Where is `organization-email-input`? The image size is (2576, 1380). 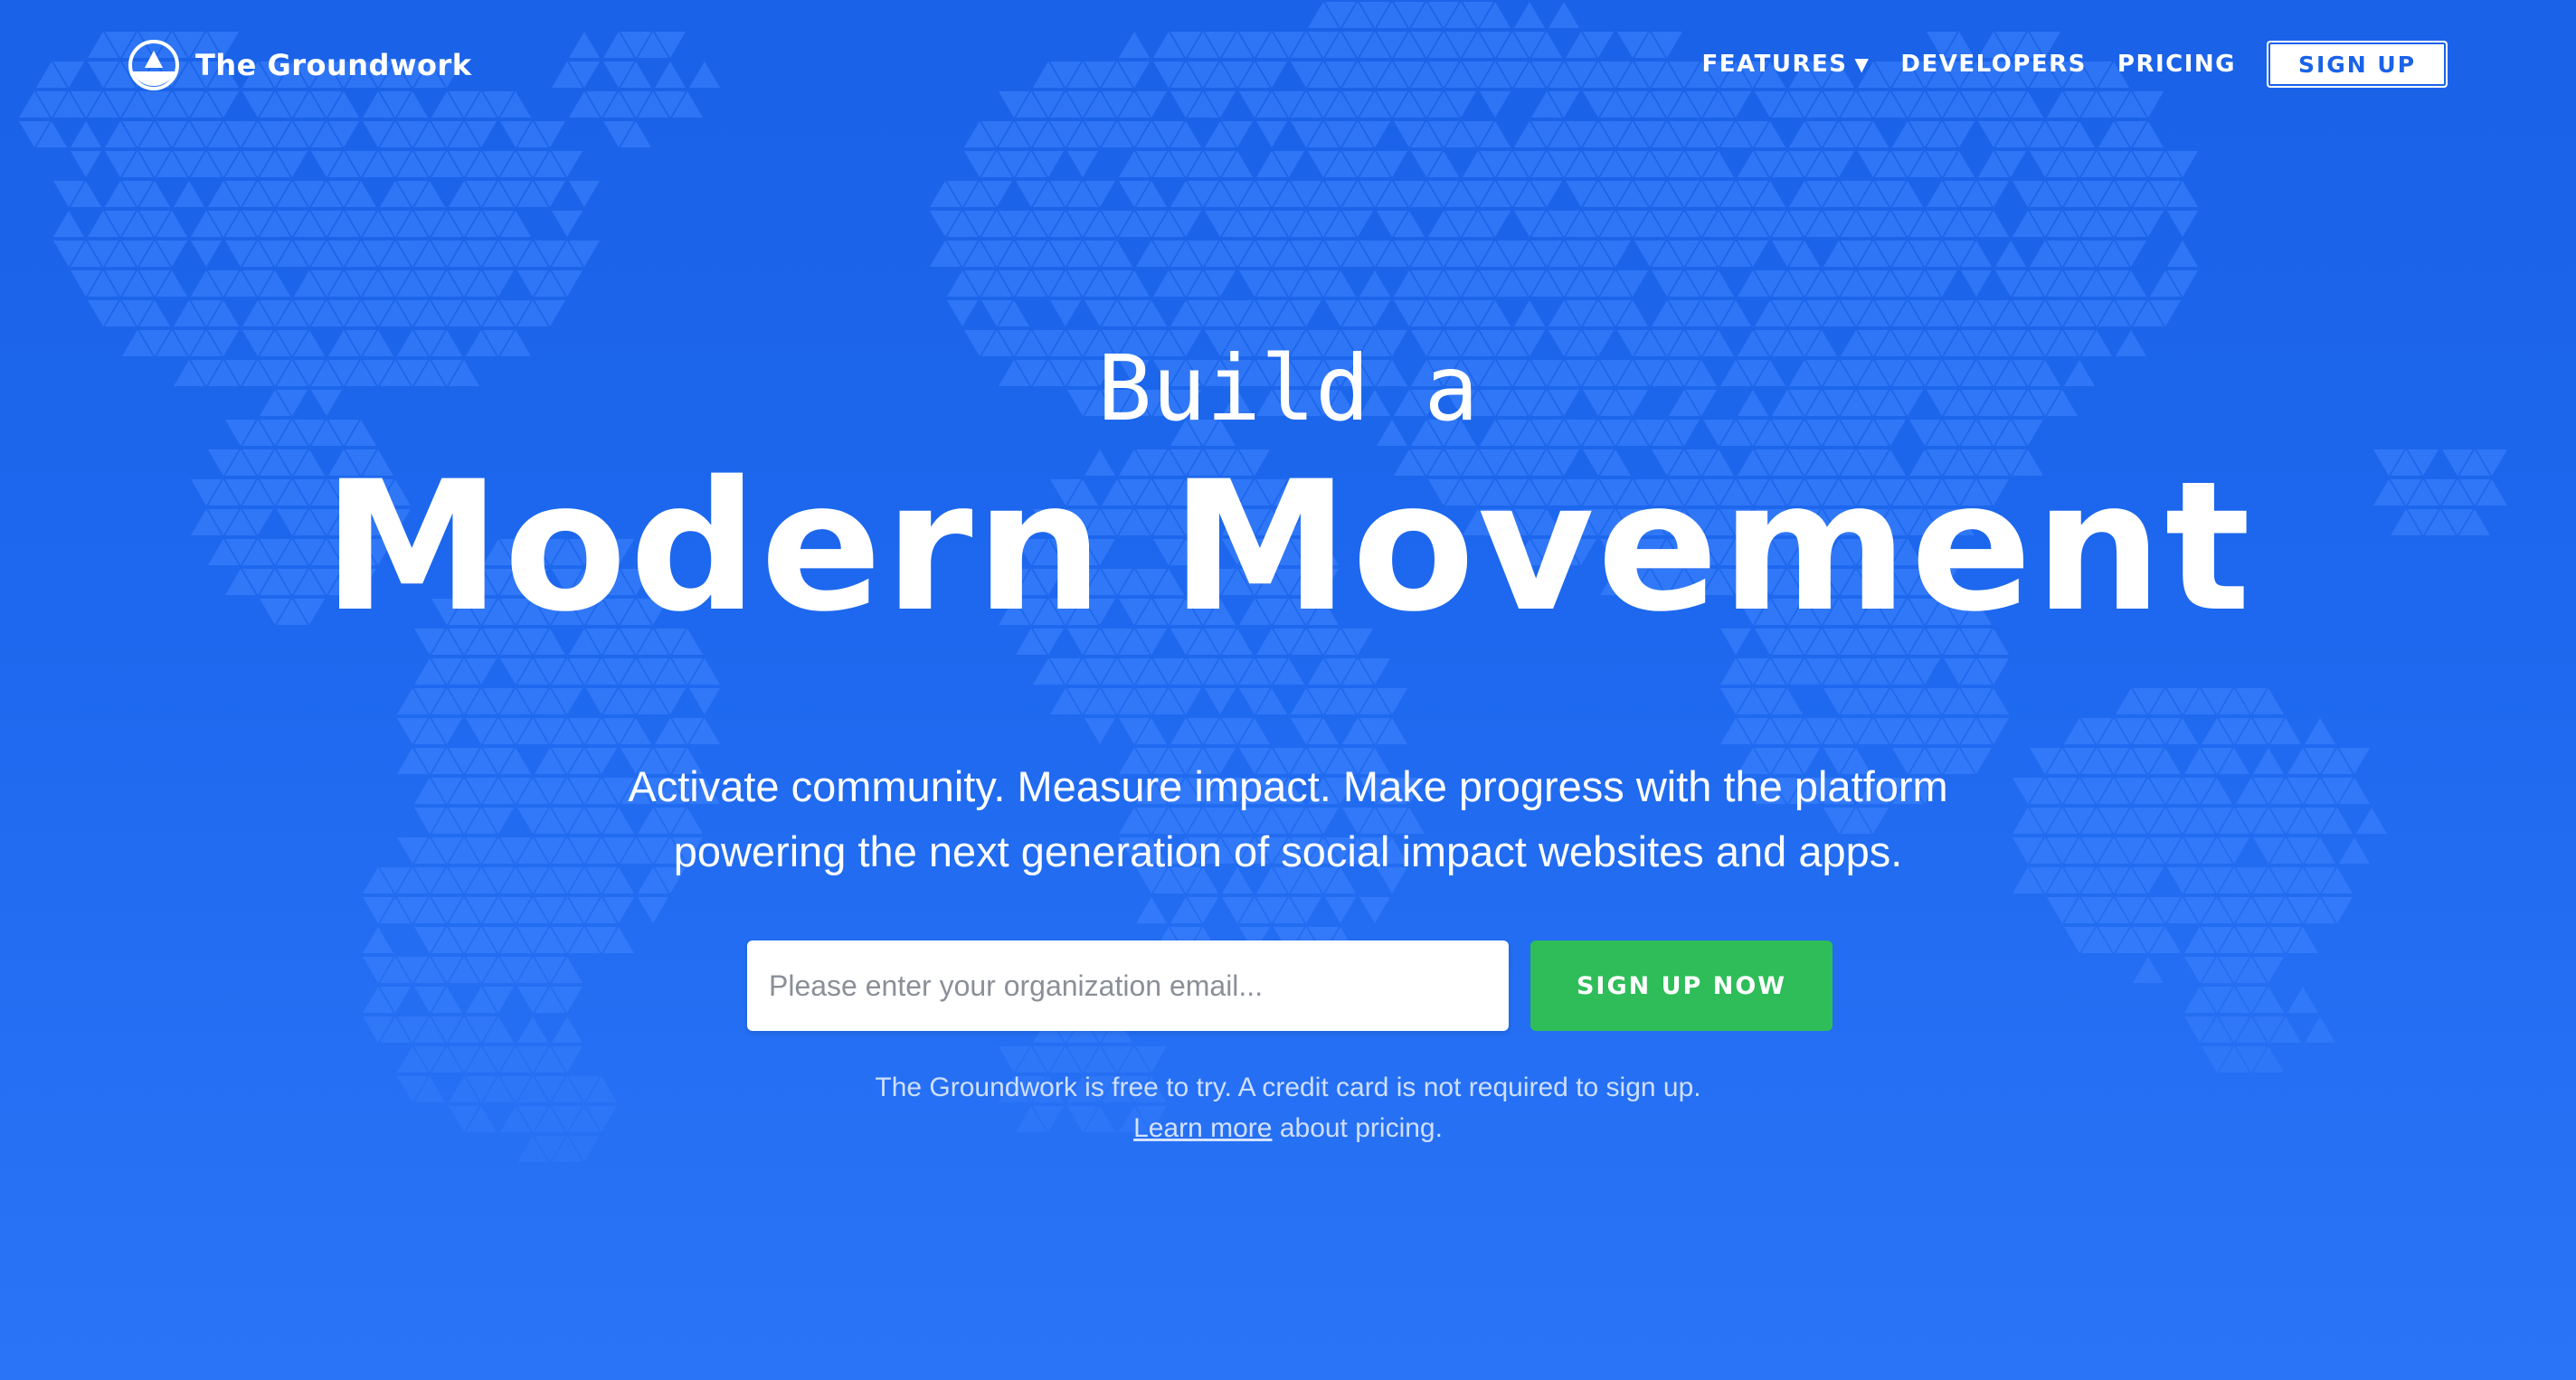
organization-email-input is located at coordinates (1128, 986).